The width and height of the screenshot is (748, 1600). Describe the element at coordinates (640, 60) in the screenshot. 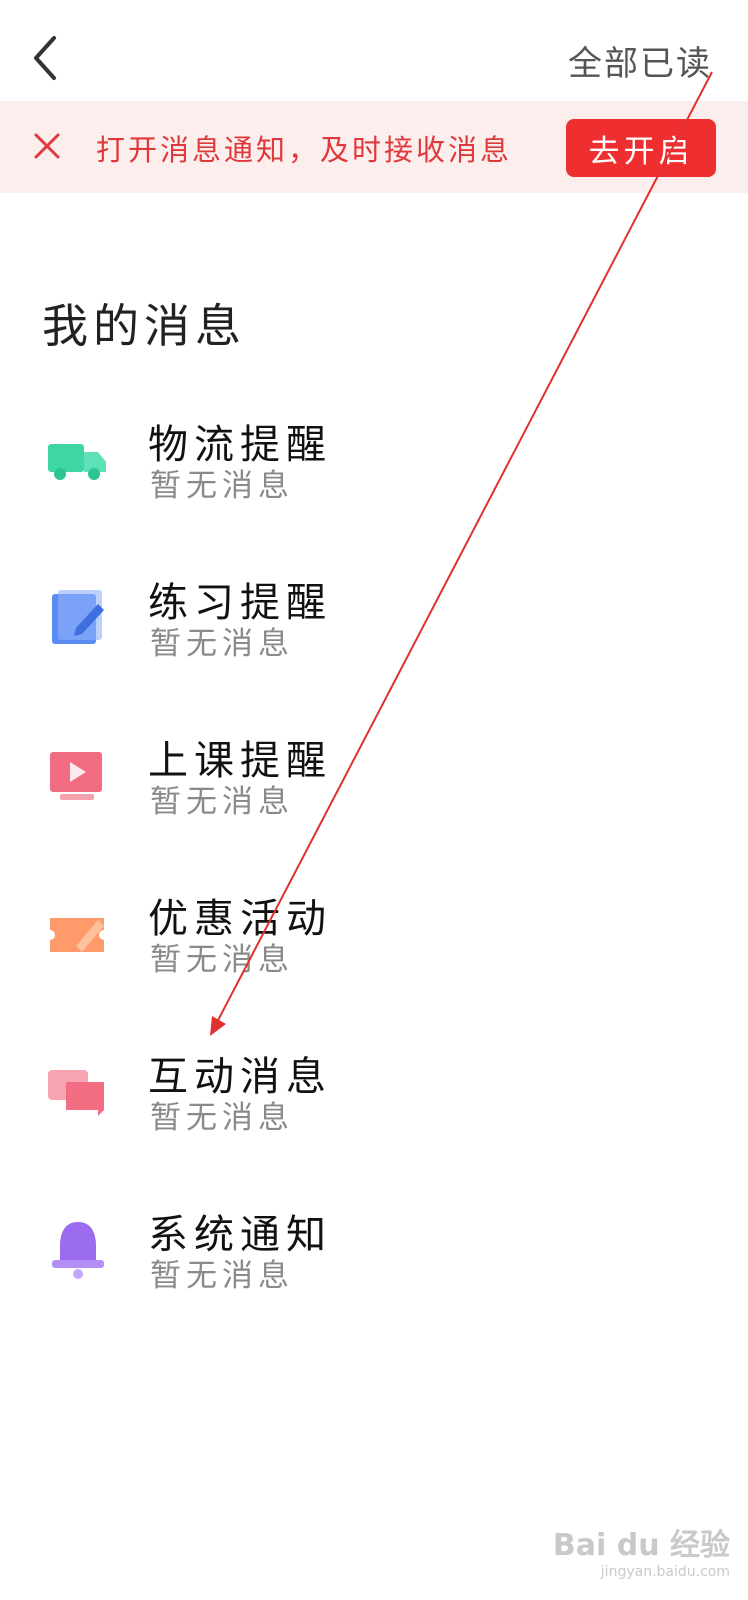

I see `mark-all-read-button: 全部已读` at that location.